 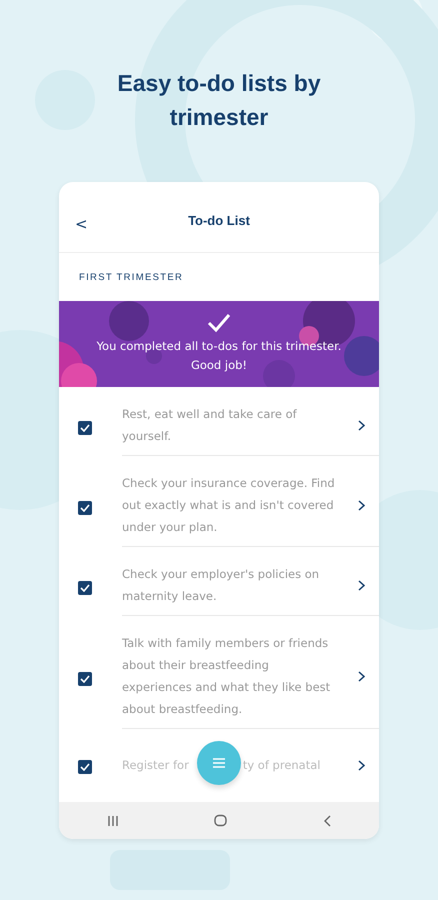 I want to click on todo-text: Rest, eat well and take care of yourself., so click(x=210, y=425).